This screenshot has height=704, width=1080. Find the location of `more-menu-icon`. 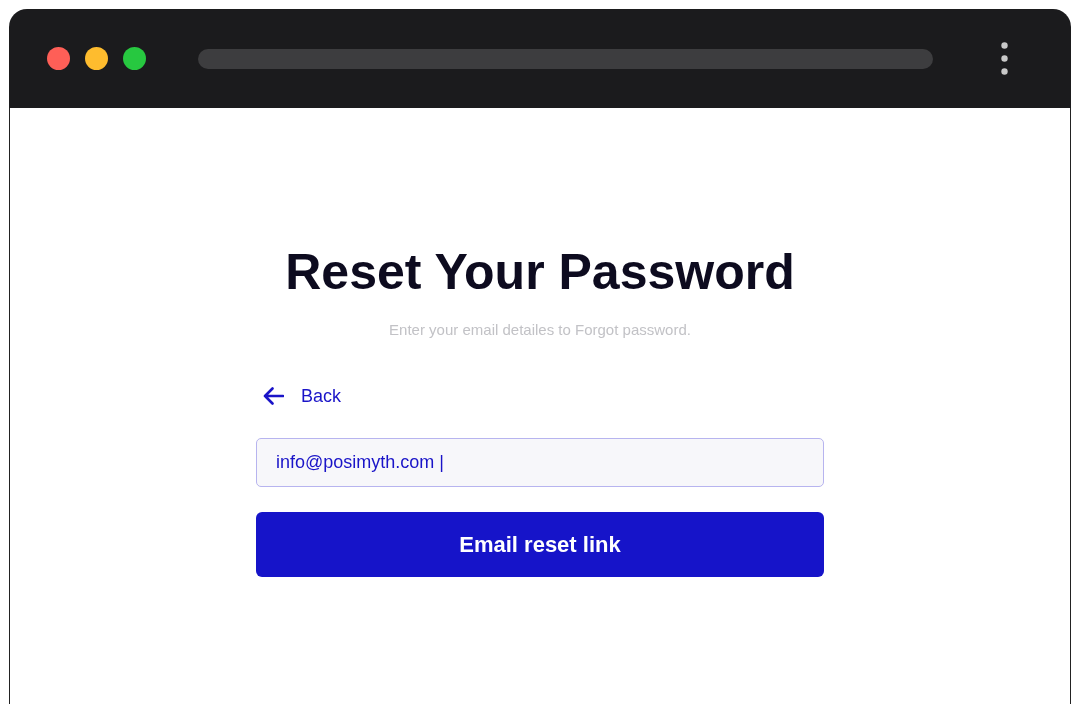

more-menu-icon is located at coordinates (1004, 58).